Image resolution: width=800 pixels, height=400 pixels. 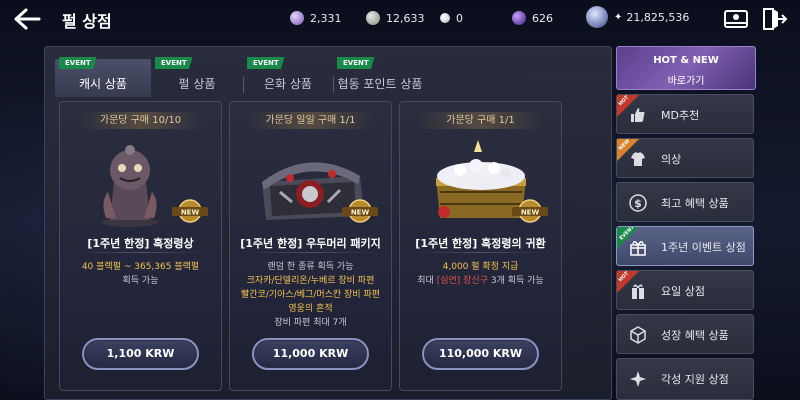 I want to click on purple-gem-icon, so click(x=297, y=18).